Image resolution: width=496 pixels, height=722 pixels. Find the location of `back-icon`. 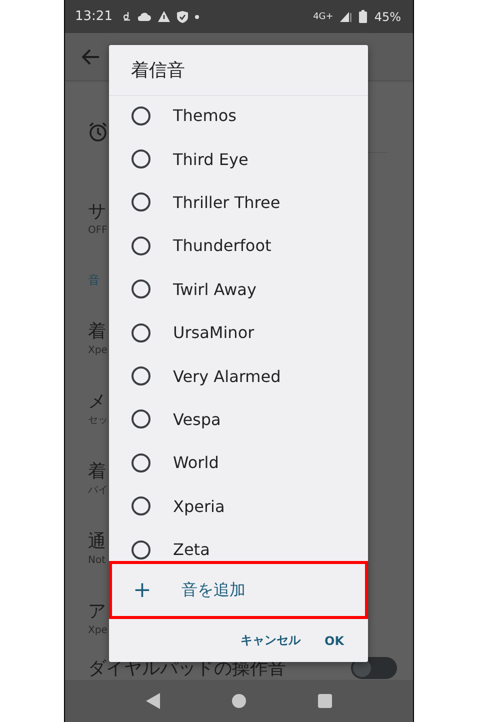

back-icon is located at coordinates (153, 701).